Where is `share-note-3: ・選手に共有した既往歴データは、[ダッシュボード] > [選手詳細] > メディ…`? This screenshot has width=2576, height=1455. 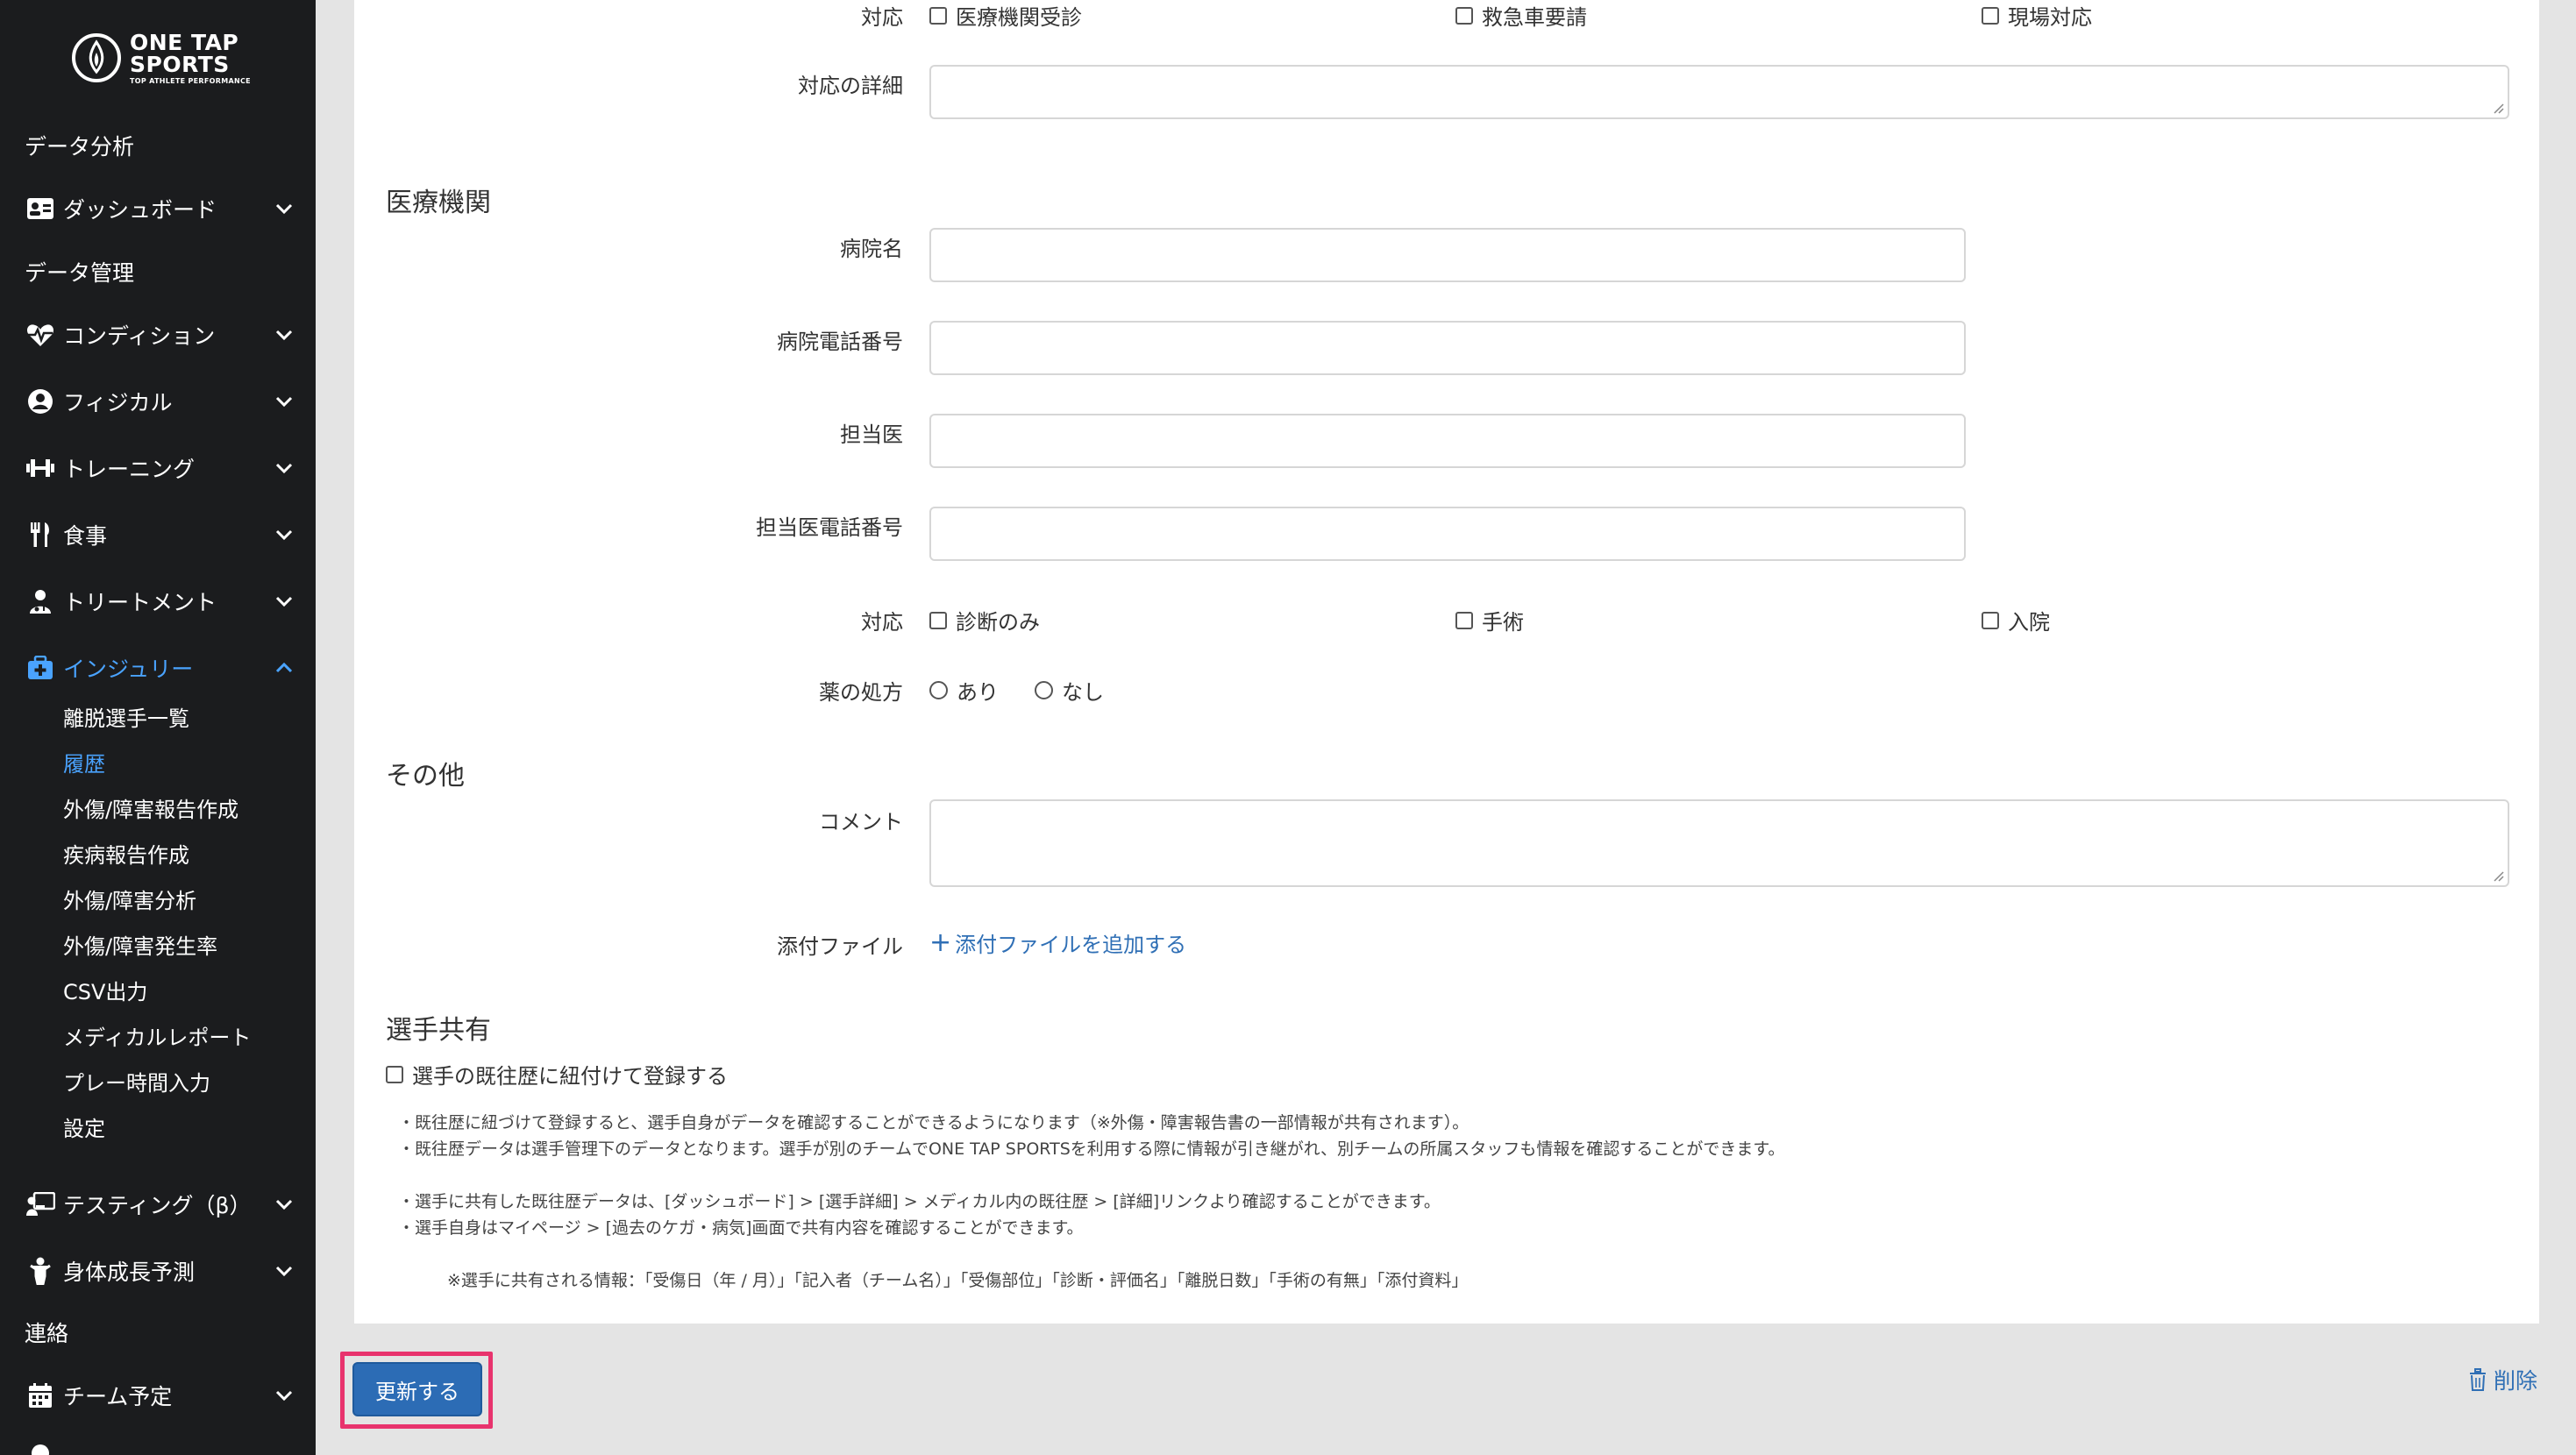 share-note-3: ・選手に共有した既往歴データは、[ダッシュボード] > [選手詳細] > メディ… is located at coordinates (919, 1201).